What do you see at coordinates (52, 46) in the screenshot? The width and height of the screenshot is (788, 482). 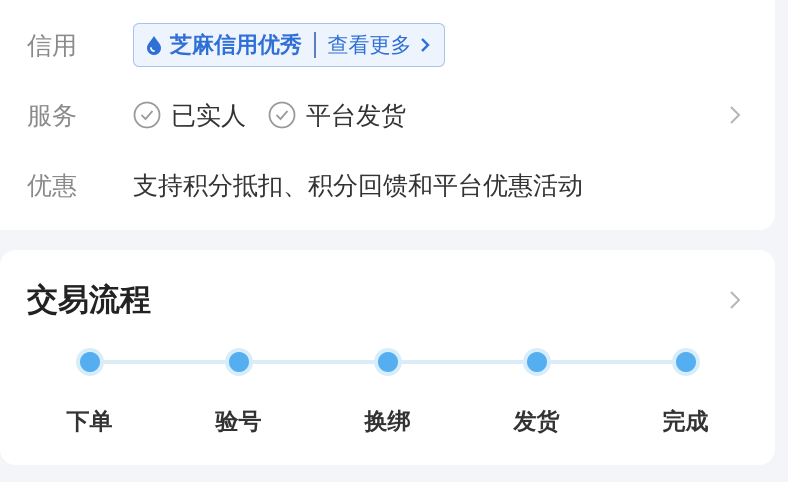 I see `row-label: 信用` at bounding box center [52, 46].